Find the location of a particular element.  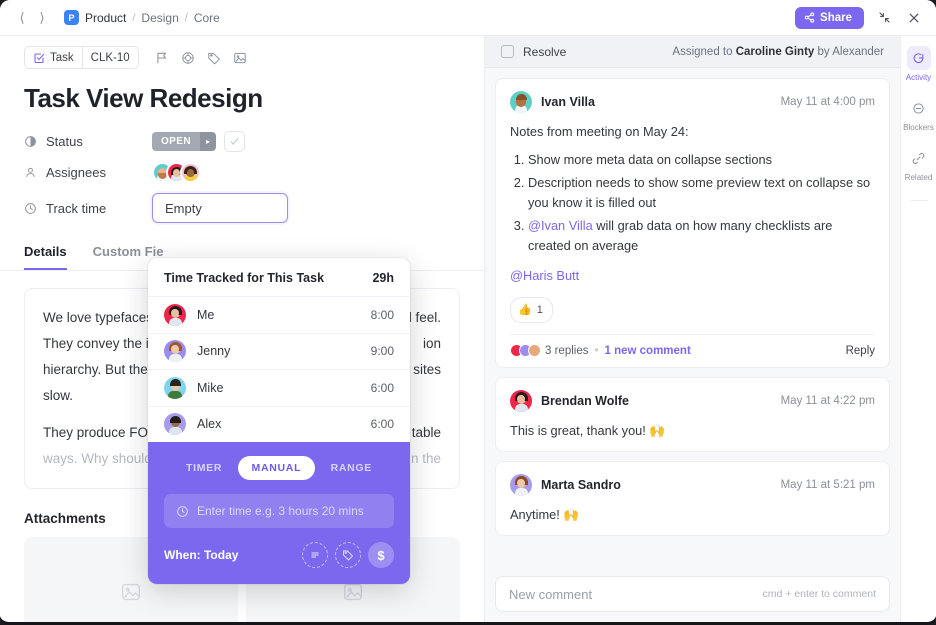

task-type-pill: Task CLK-10 is located at coordinates (81, 57).